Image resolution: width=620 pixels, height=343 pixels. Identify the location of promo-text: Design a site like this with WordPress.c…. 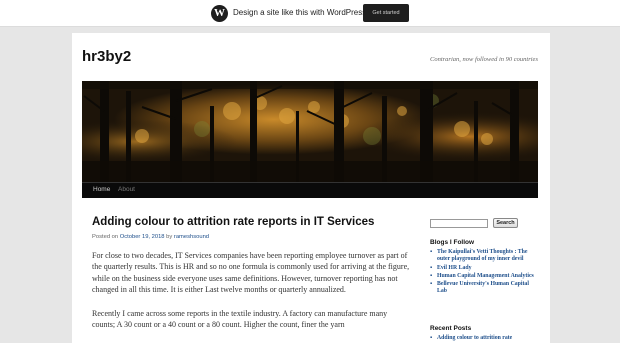
(308, 12).